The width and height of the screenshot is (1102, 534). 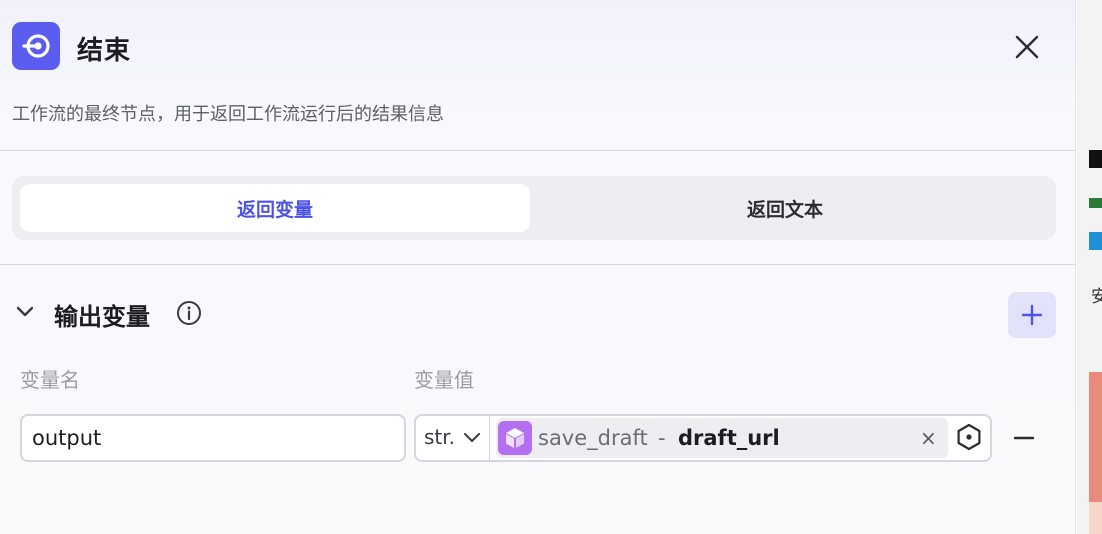 I want to click on plus-icon, so click(x=1032, y=315).